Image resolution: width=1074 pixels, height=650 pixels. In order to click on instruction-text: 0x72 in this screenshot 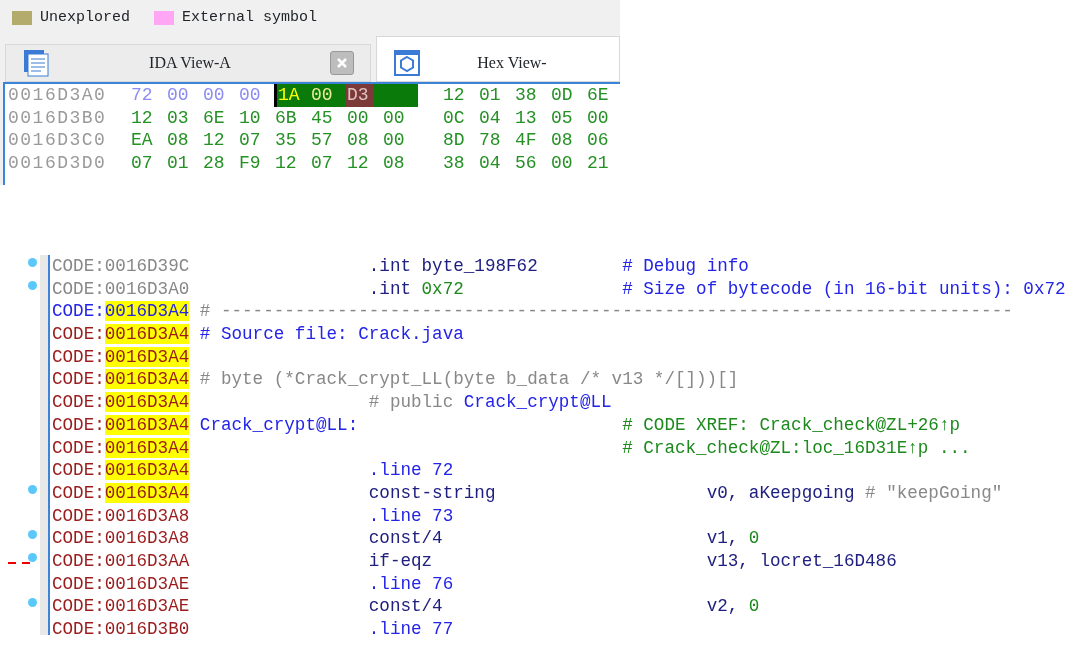, I will do `click(442, 288)`.